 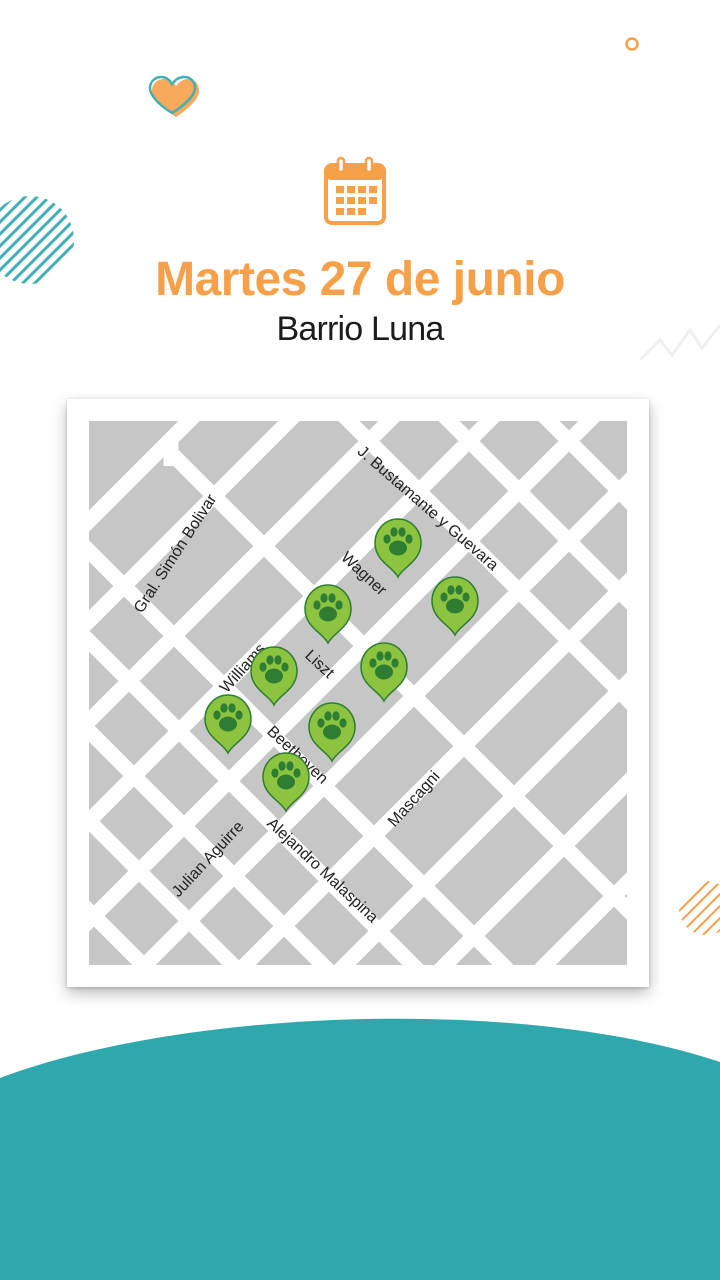 What do you see at coordinates (173, 96) in the screenshot?
I see `heart-icon` at bounding box center [173, 96].